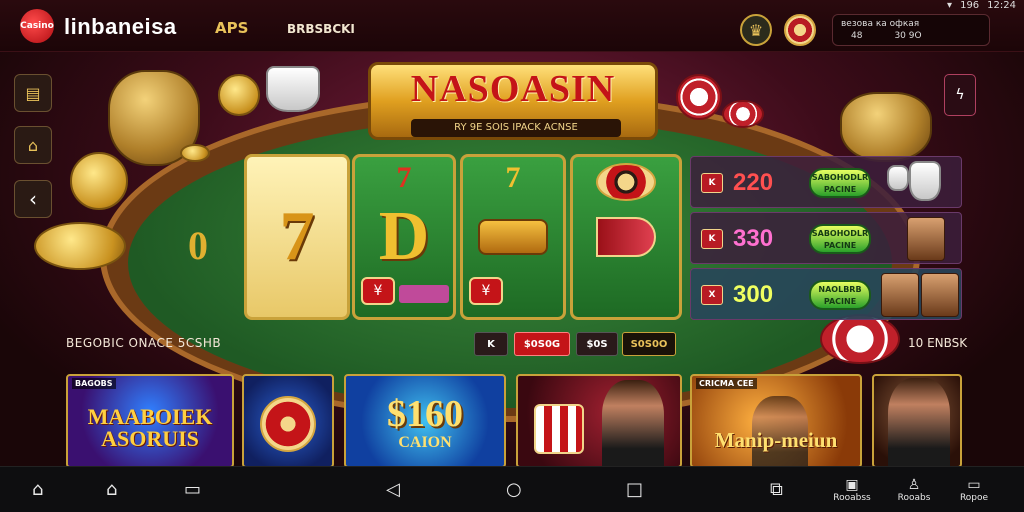 This screenshot has height=512, width=1024. What do you see at coordinates (192, 489) in the screenshot?
I see `message-icon: ▭` at bounding box center [192, 489].